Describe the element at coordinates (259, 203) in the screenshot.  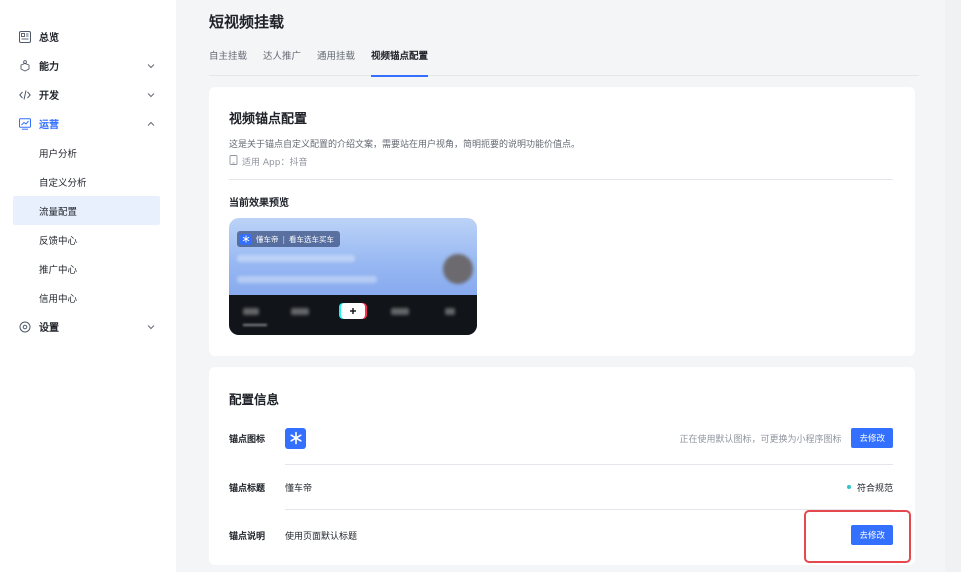
I see `preview-title: 当前效果预览` at that location.